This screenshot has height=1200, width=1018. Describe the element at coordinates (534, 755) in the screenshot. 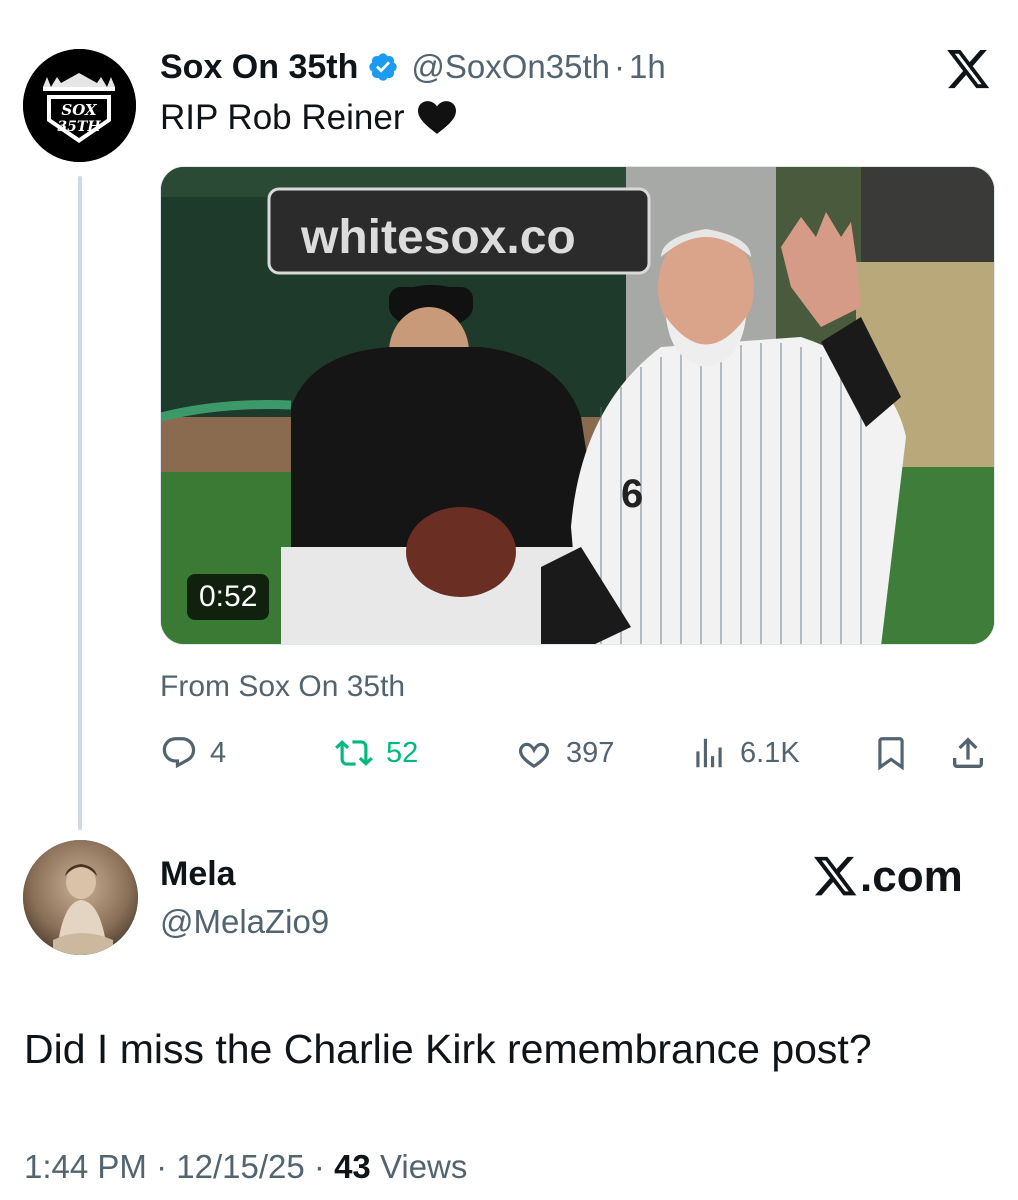

I see `heart-icon` at that location.